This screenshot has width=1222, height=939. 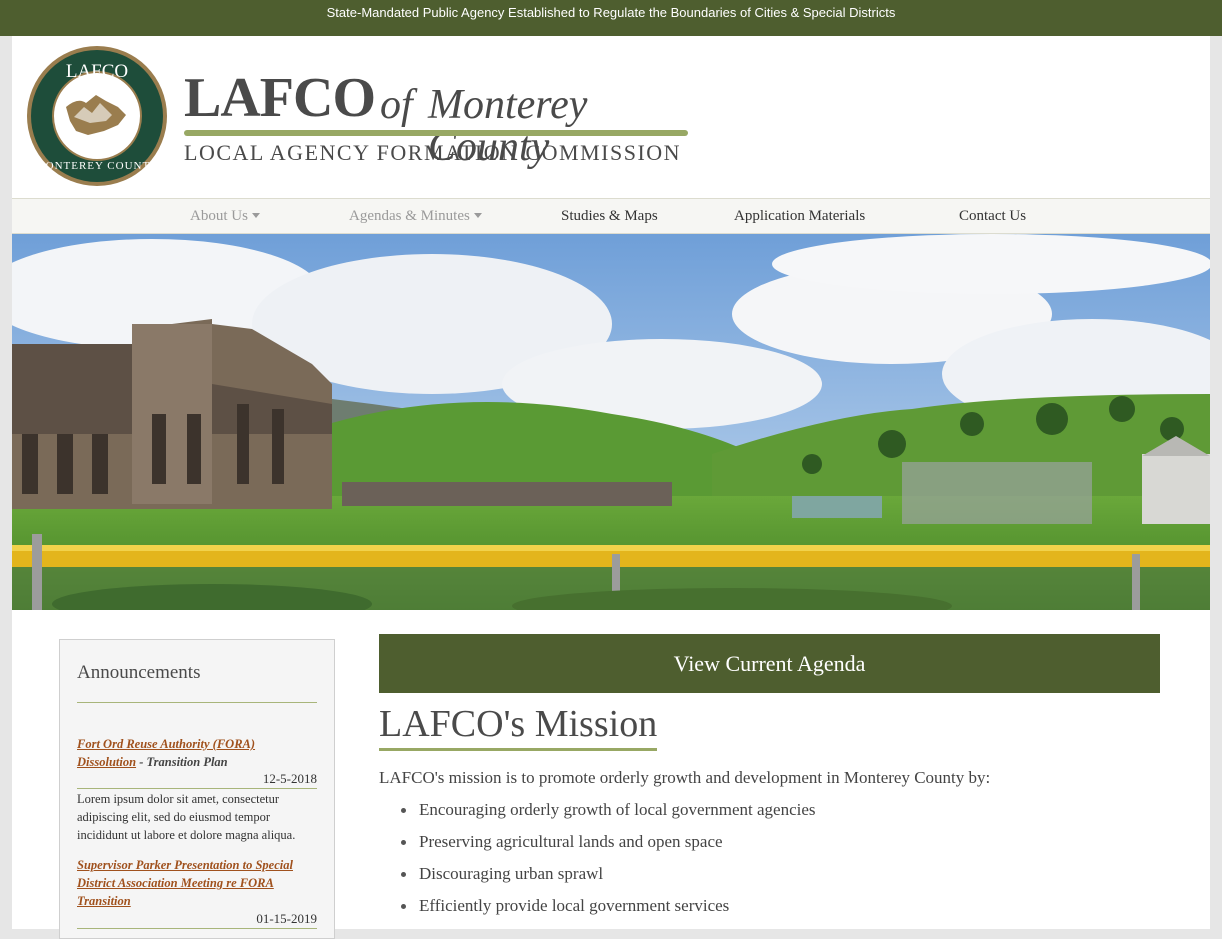 I want to click on wordmark-subtitle: LOCAL AGENCY FORMATION COMMISSION, so click(x=433, y=152).